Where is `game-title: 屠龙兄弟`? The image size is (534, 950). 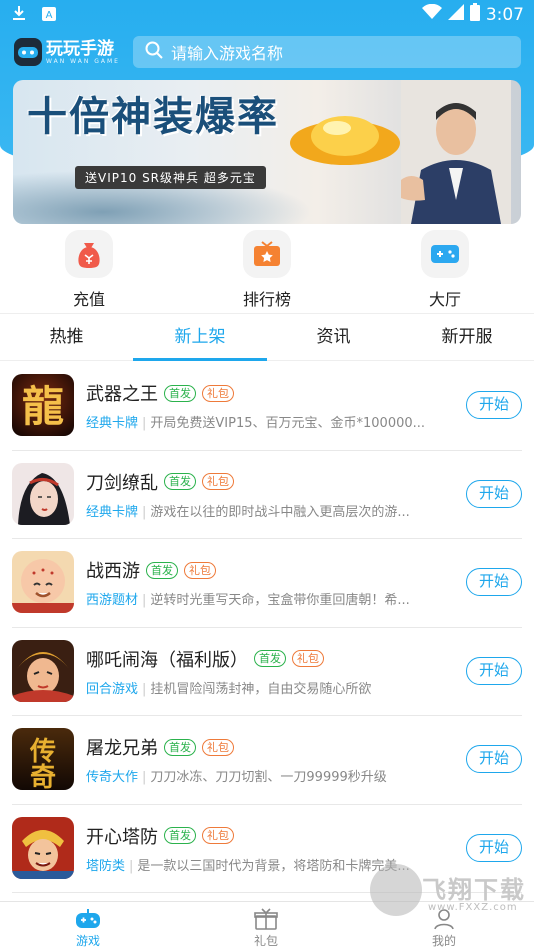
game-title: 屠龙兄弟 is located at coordinates (122, 748).